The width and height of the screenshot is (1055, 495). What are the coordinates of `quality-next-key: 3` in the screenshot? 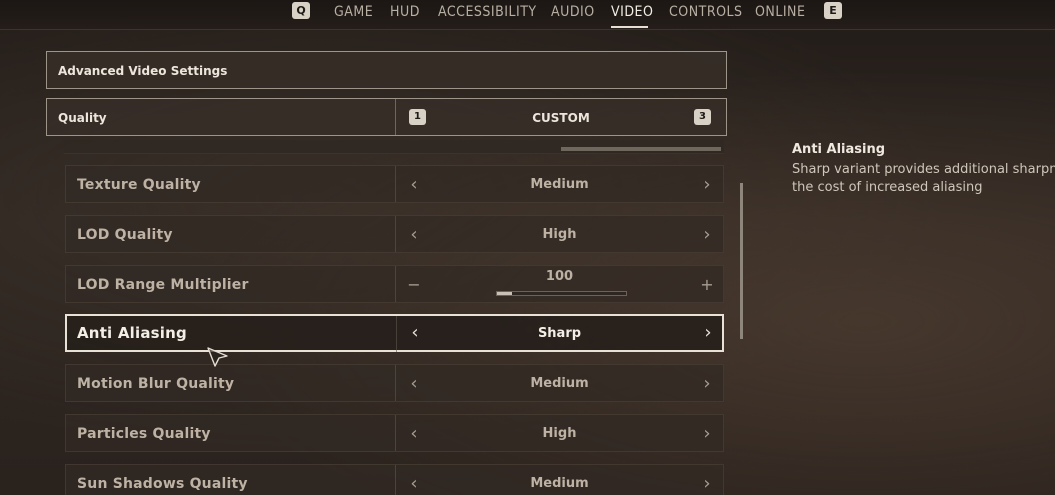 It's located at (702, 117).